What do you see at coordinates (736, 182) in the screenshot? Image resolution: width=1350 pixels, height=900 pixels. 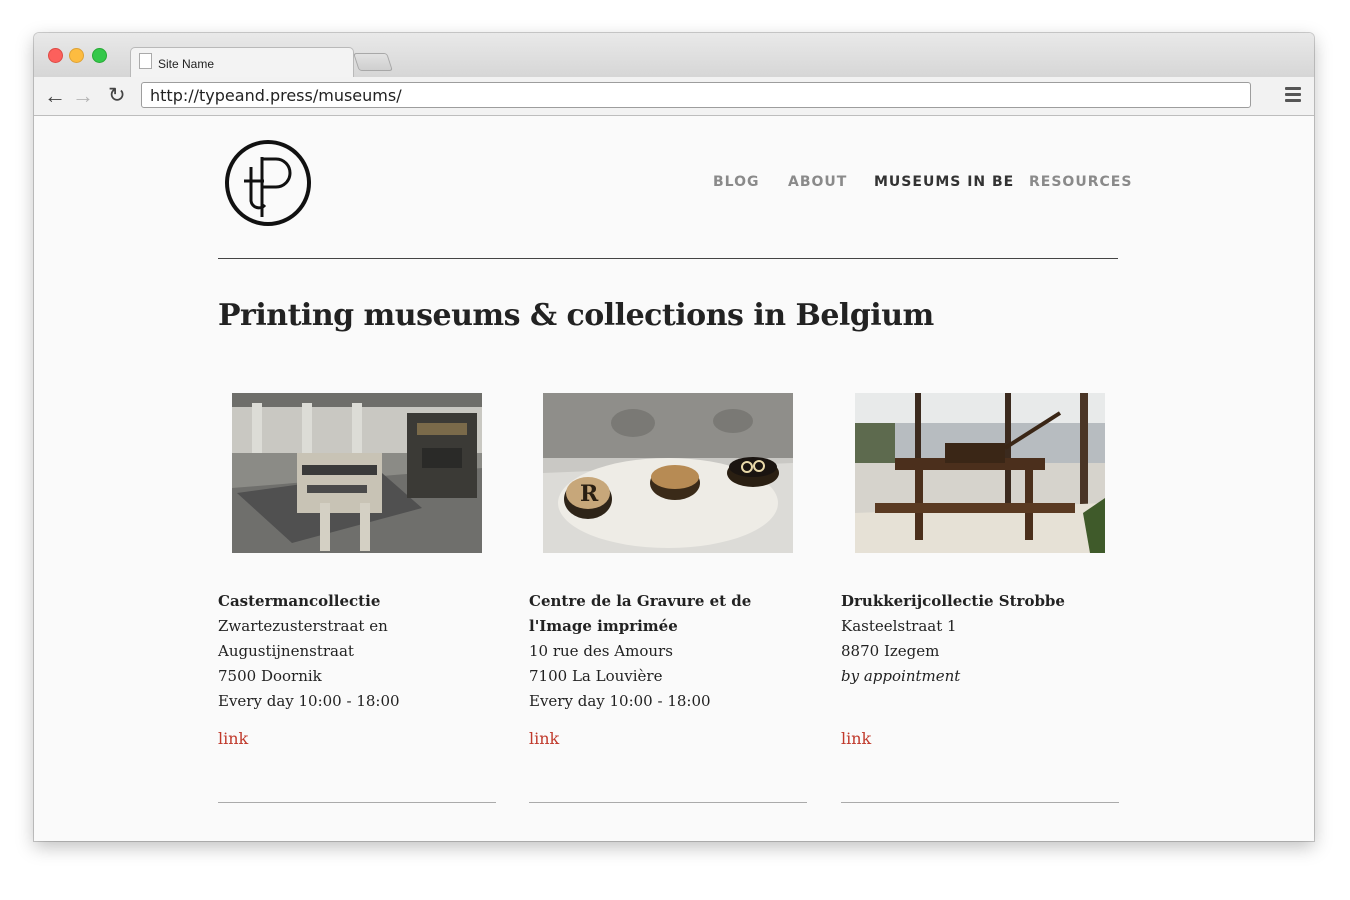 I see `nav-blog: BLOG` at bounding box center [736, 182].